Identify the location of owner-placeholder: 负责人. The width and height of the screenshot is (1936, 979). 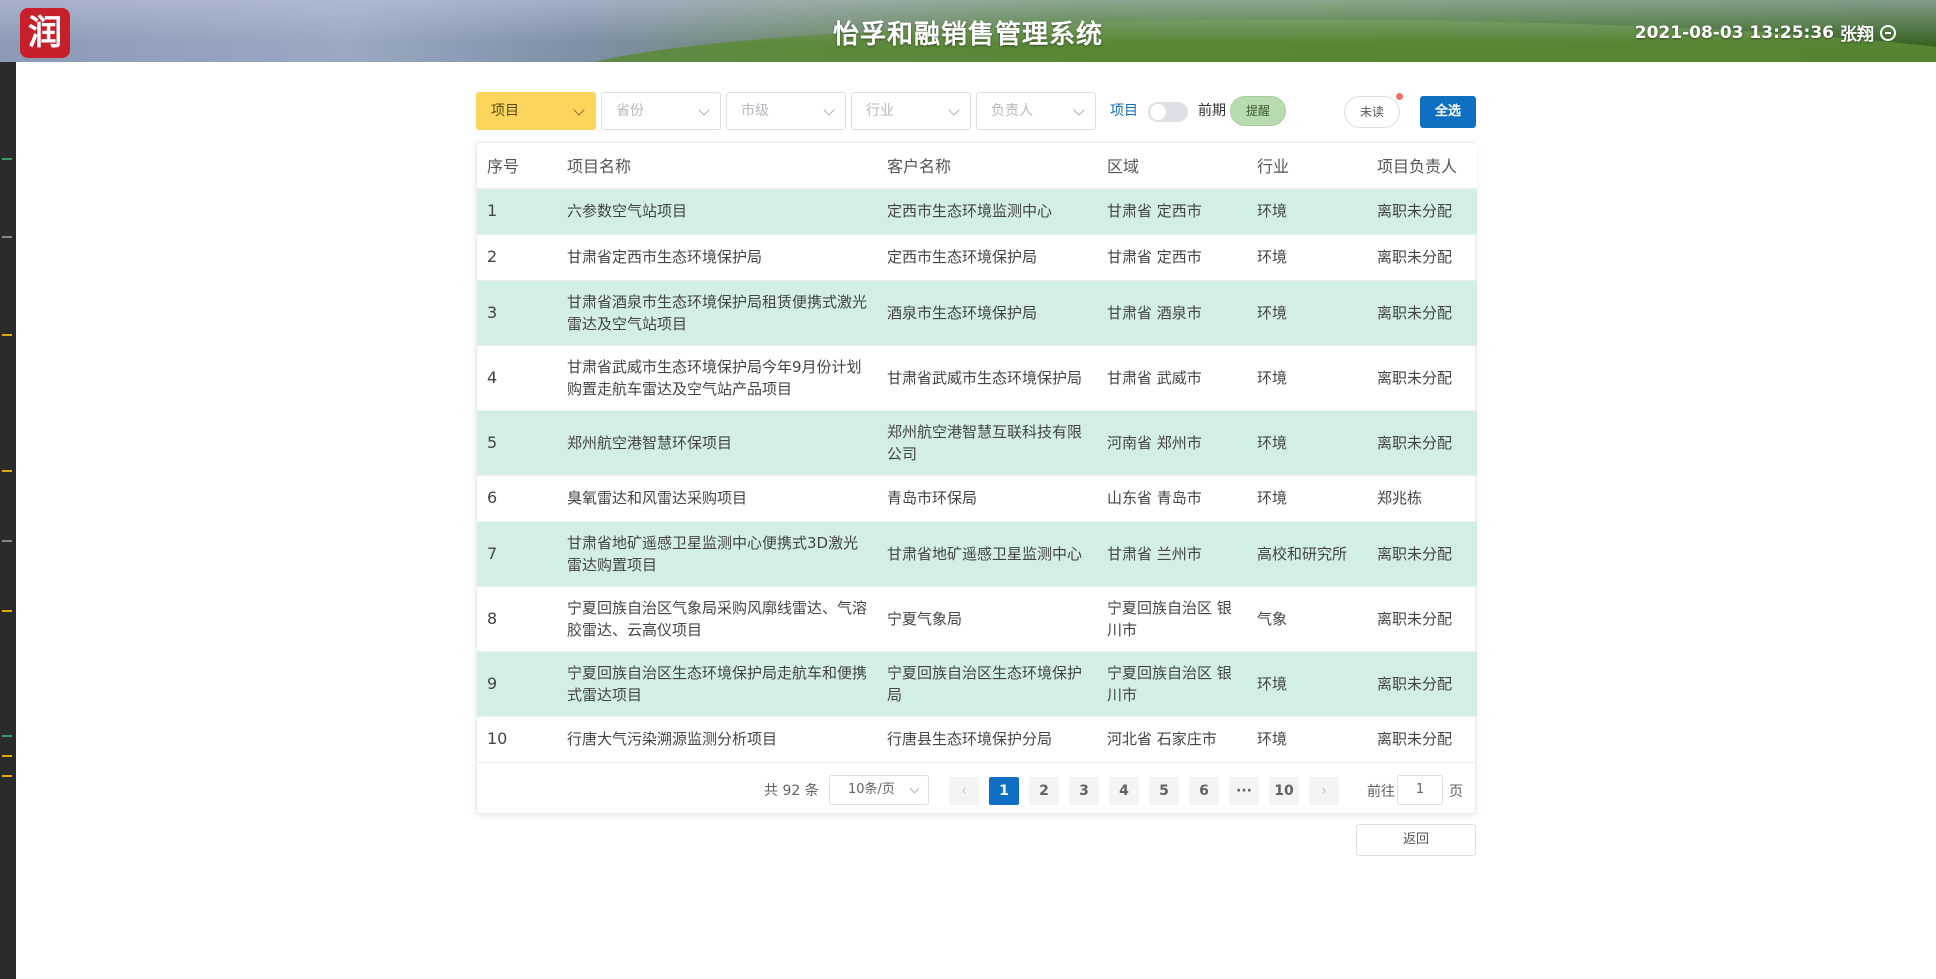
(1012, 111).